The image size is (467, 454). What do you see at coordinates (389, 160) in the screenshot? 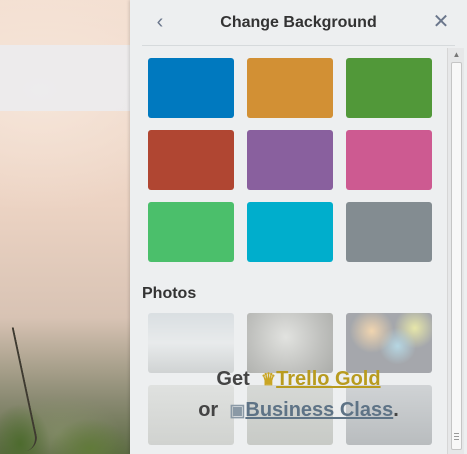
I see `swatch-pink` at bounding box center [389, 160].